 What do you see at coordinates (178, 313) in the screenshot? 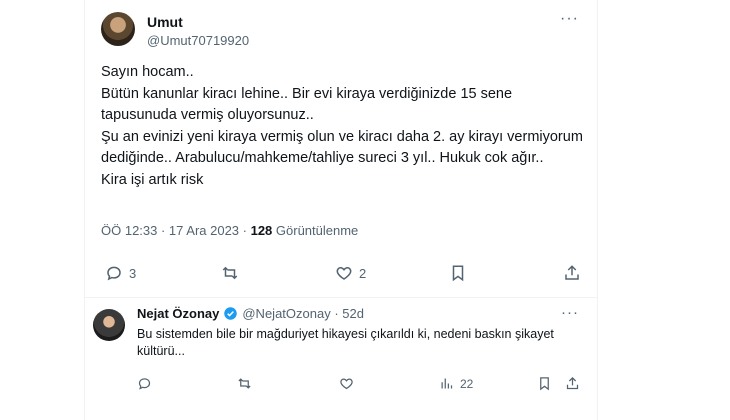
I see `reply-author-name: Nejat Özonay` at bounding box center [178, 313].